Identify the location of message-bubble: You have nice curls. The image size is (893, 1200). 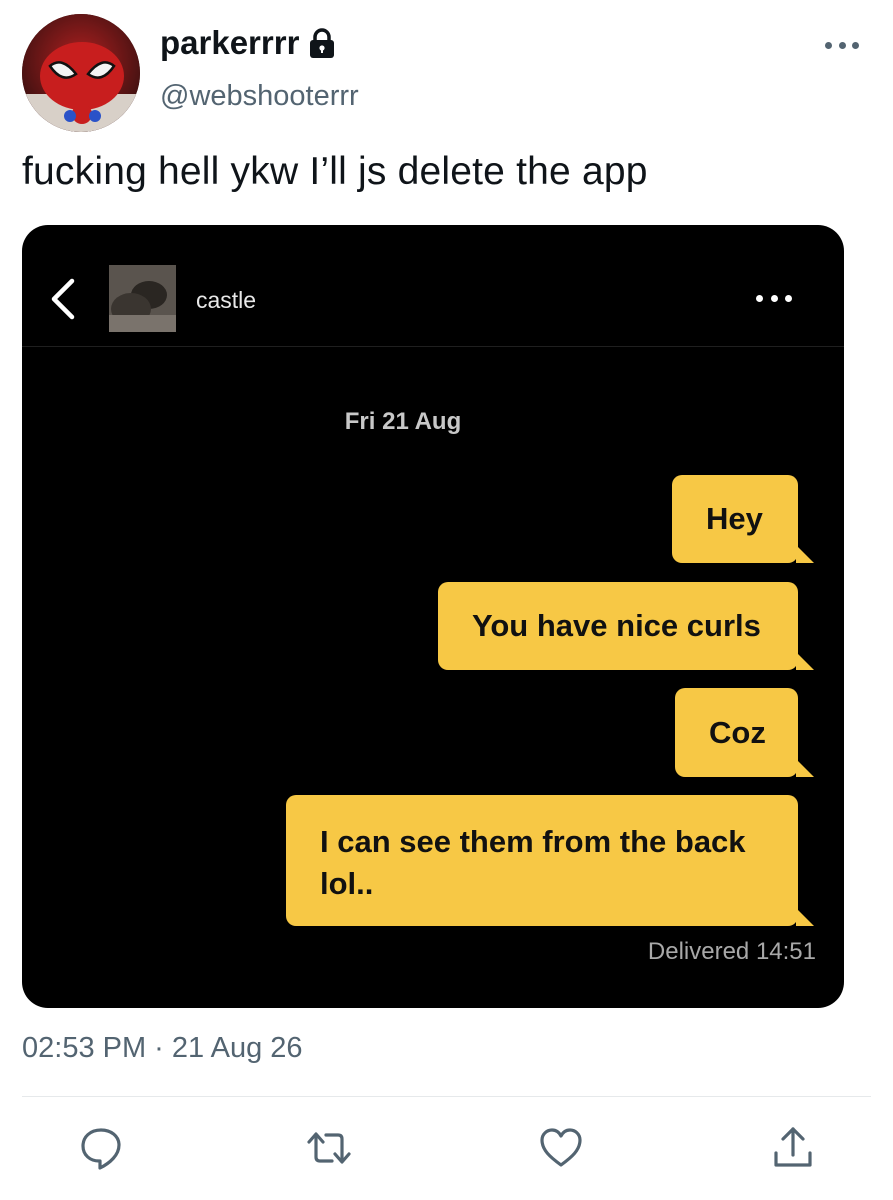
(626, 626).